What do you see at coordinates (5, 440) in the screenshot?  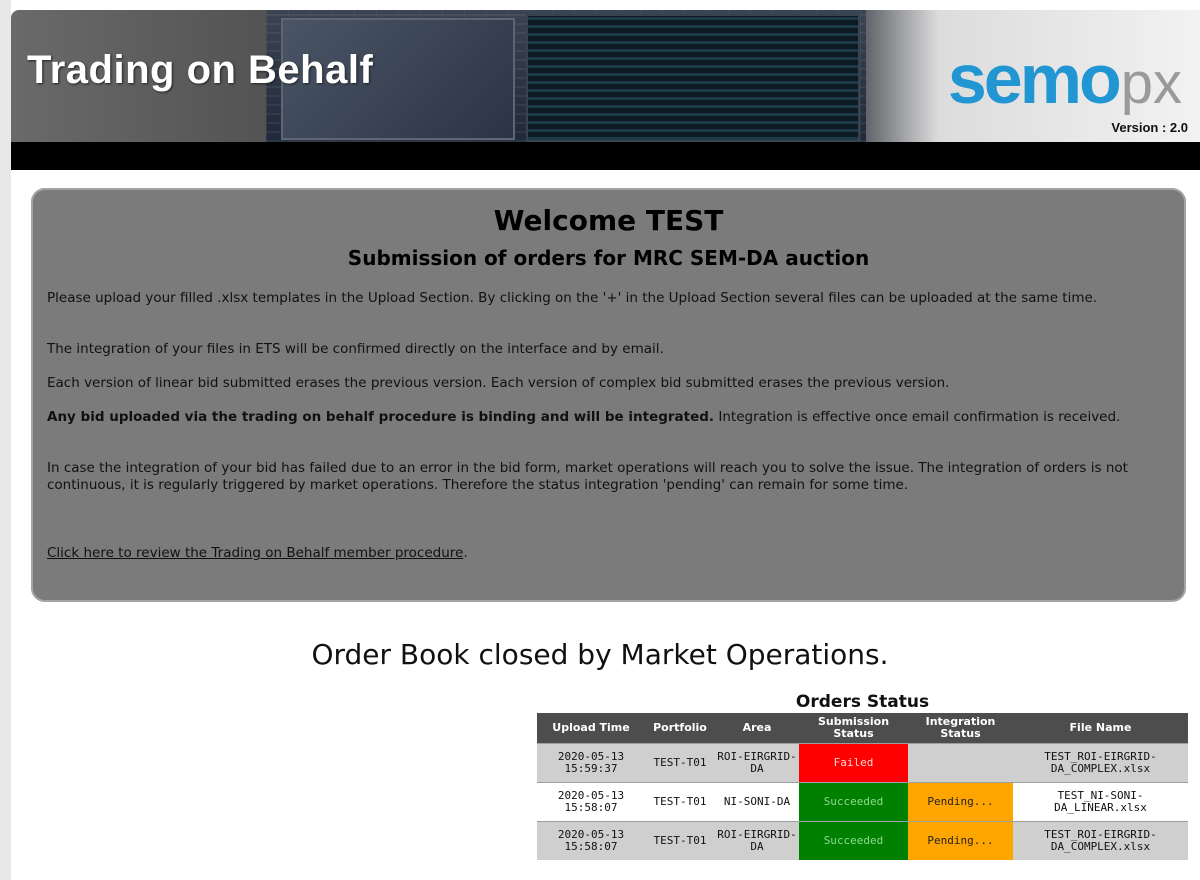 I see `left-border` at bounding box center [5, 440].